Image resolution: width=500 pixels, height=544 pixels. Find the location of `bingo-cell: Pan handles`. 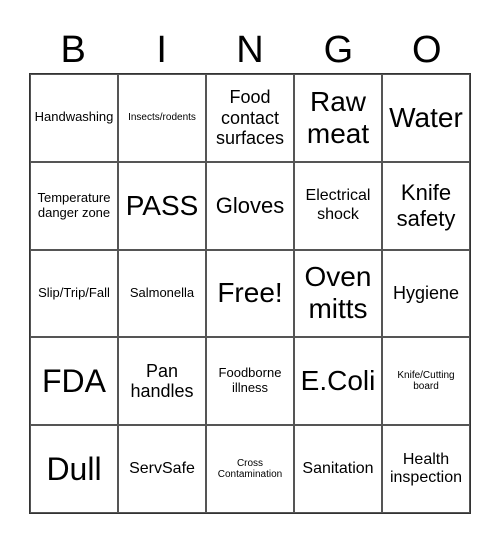

bingo-cell: Pan handles is located at coordinates (162, 381).